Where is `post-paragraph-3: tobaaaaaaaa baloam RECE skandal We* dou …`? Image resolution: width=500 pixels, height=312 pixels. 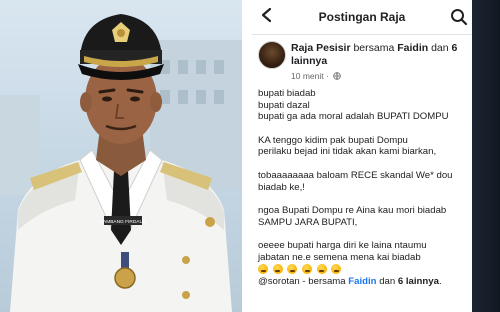 post-paragraph-3: tobaaaaaaaa baloam RECE skandal We* dou … is located at coordinates (365, 181).